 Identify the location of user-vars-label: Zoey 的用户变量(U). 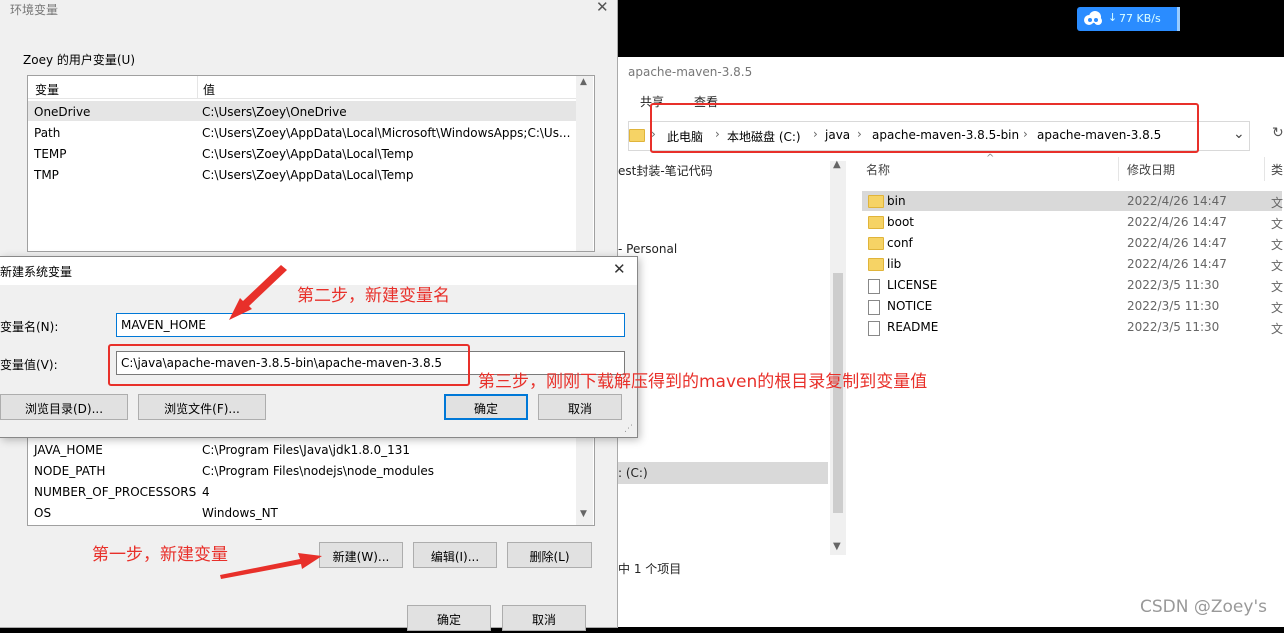
(79, 60).